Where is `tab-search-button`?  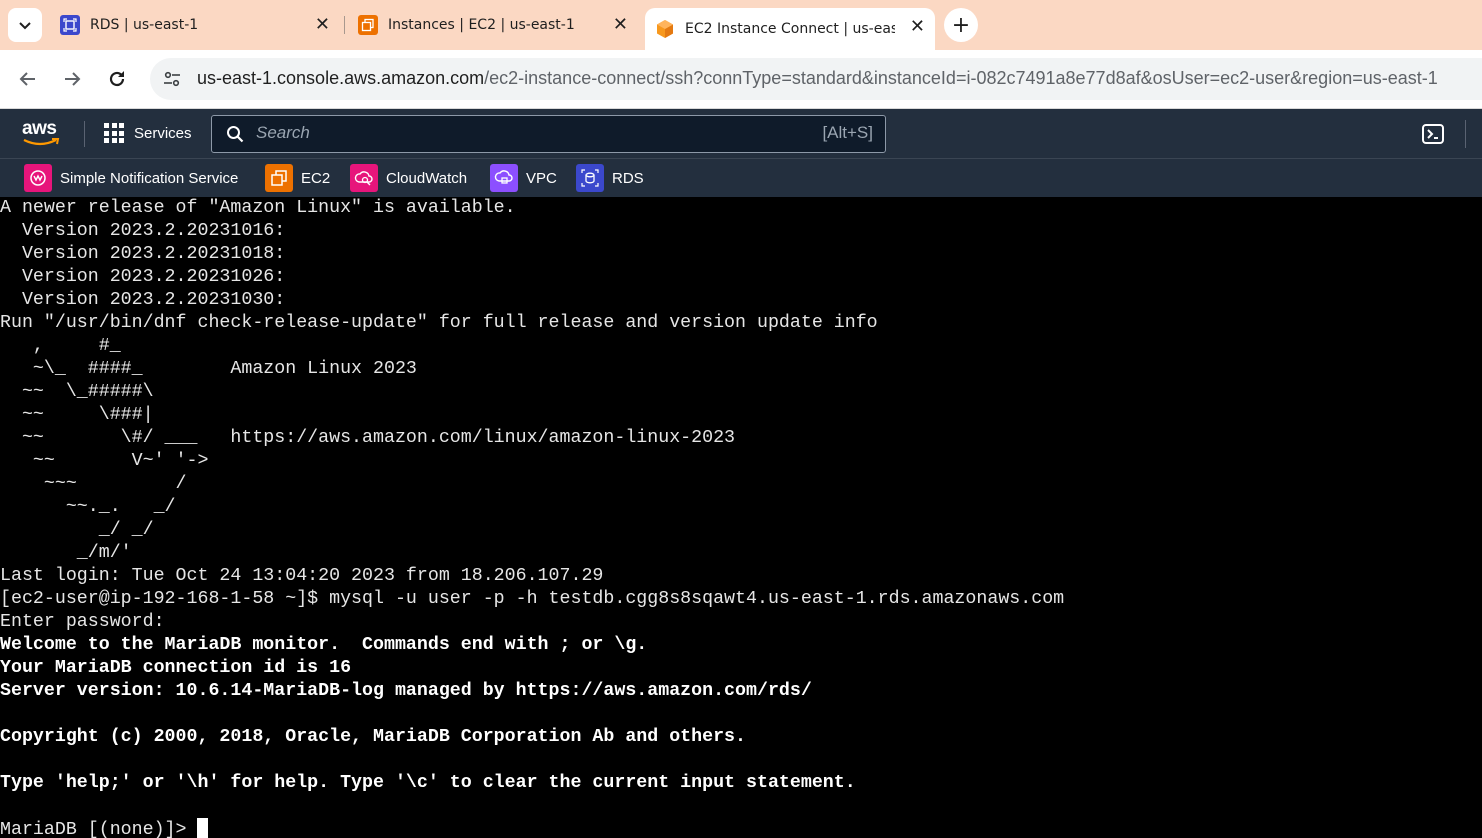 tab-search-button is located at coordinates (25, 25).